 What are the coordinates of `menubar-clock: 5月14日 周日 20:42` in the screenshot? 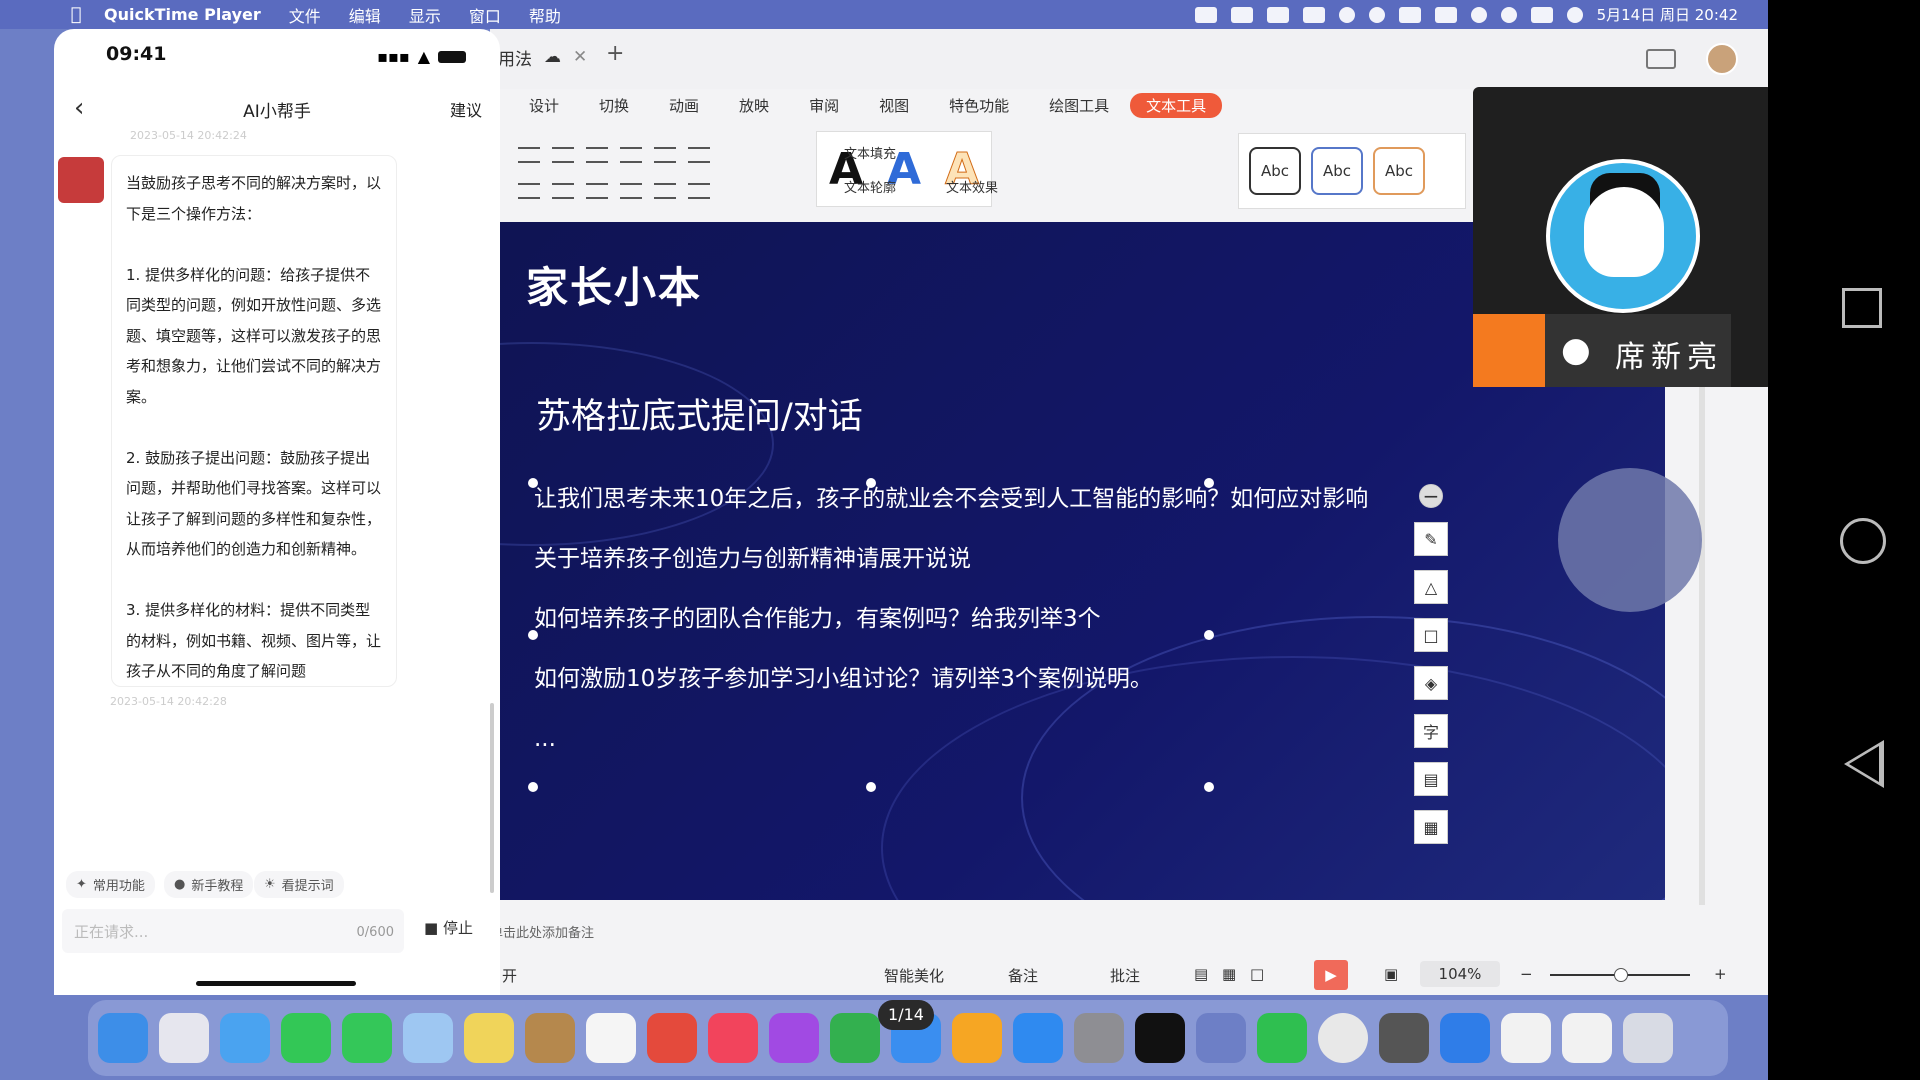 It's located at (1667, 14).